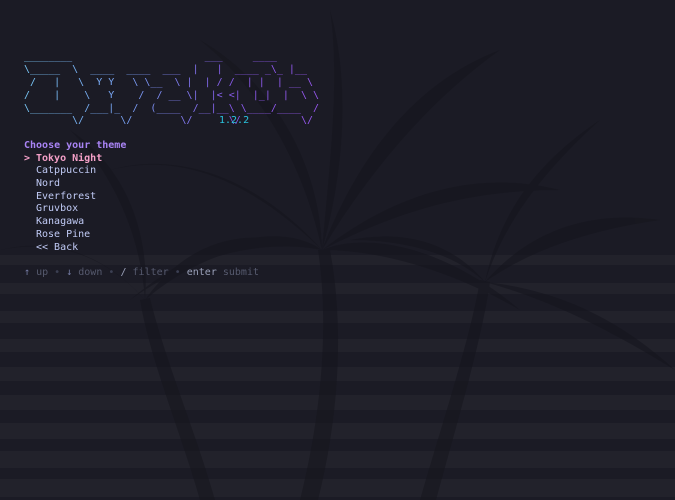 Image resolution: width=675 pixels, height=500 pixels. What do you see at coordinates (48, 184) in the screenshot?
I see `theme-option-label: Nord` at bounding box center [48, 184].